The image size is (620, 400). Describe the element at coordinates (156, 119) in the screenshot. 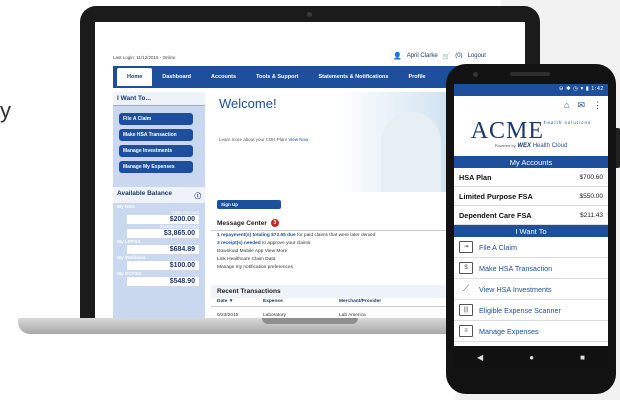

I see `file-claim-button: File A Claim` at that location.